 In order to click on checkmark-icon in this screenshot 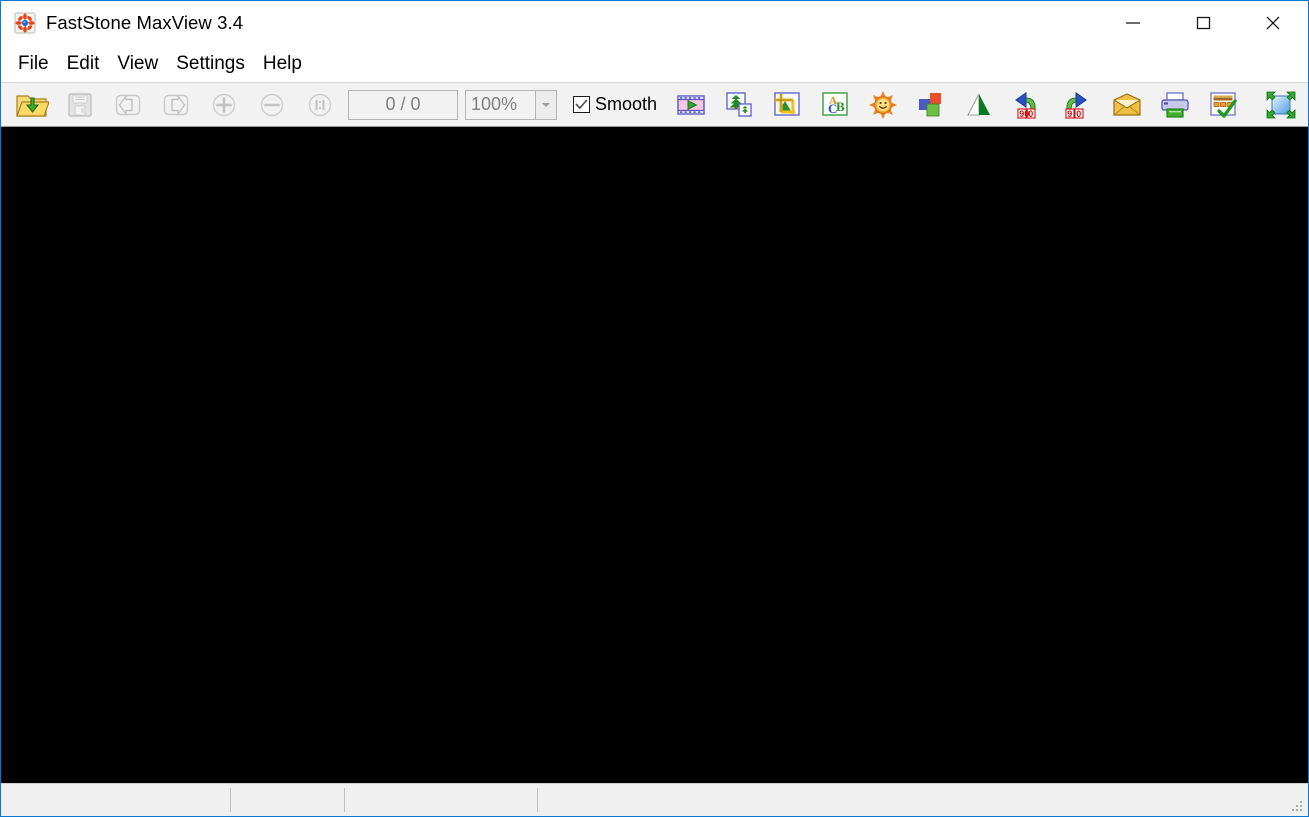, I will do `click(581, 104)`.